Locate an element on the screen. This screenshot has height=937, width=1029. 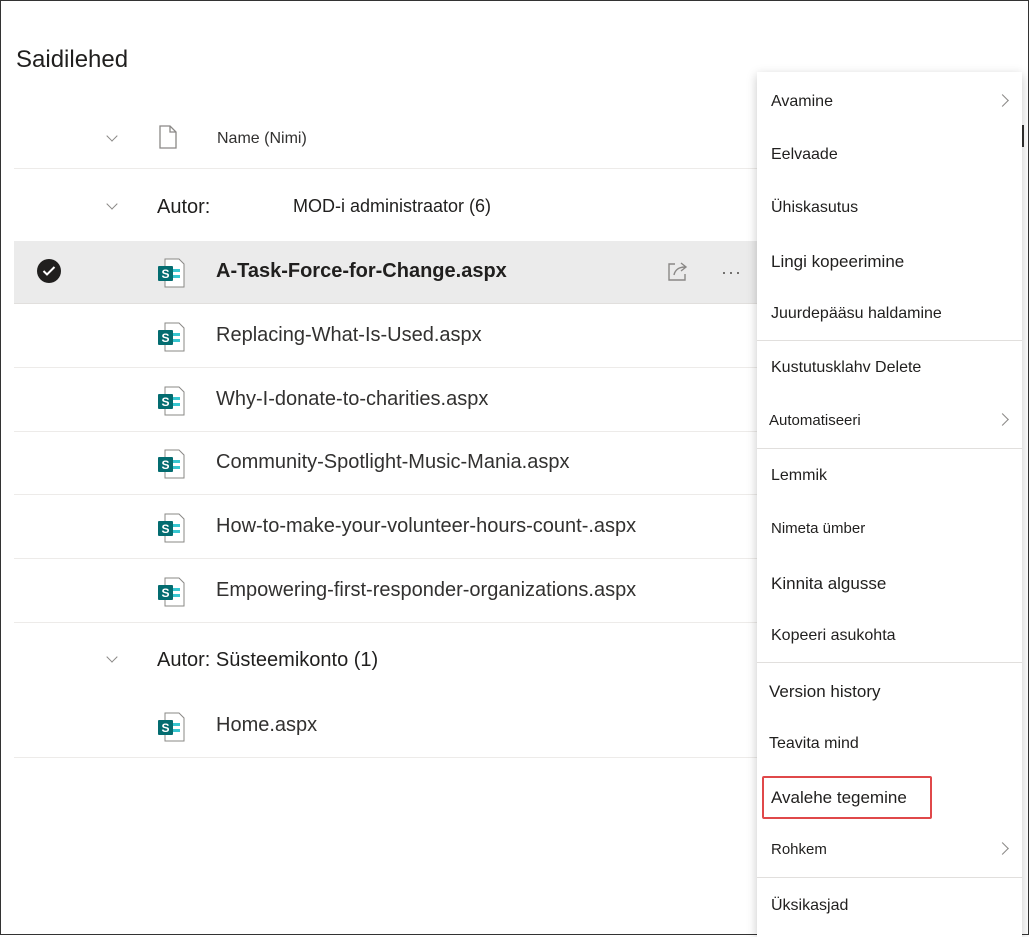
group-value: MOD-i administraator (6) is located at coordinates (392, 206).